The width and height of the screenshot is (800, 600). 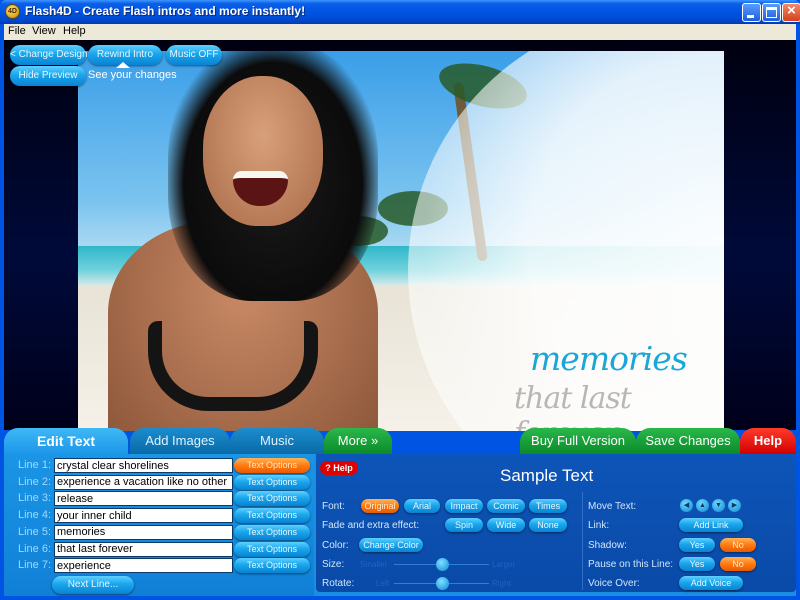 What do you see at coordinates (48, 76) in the screenshot?
I see `hide-preview-button: Hide Preview` at bounding box center [48, 76].